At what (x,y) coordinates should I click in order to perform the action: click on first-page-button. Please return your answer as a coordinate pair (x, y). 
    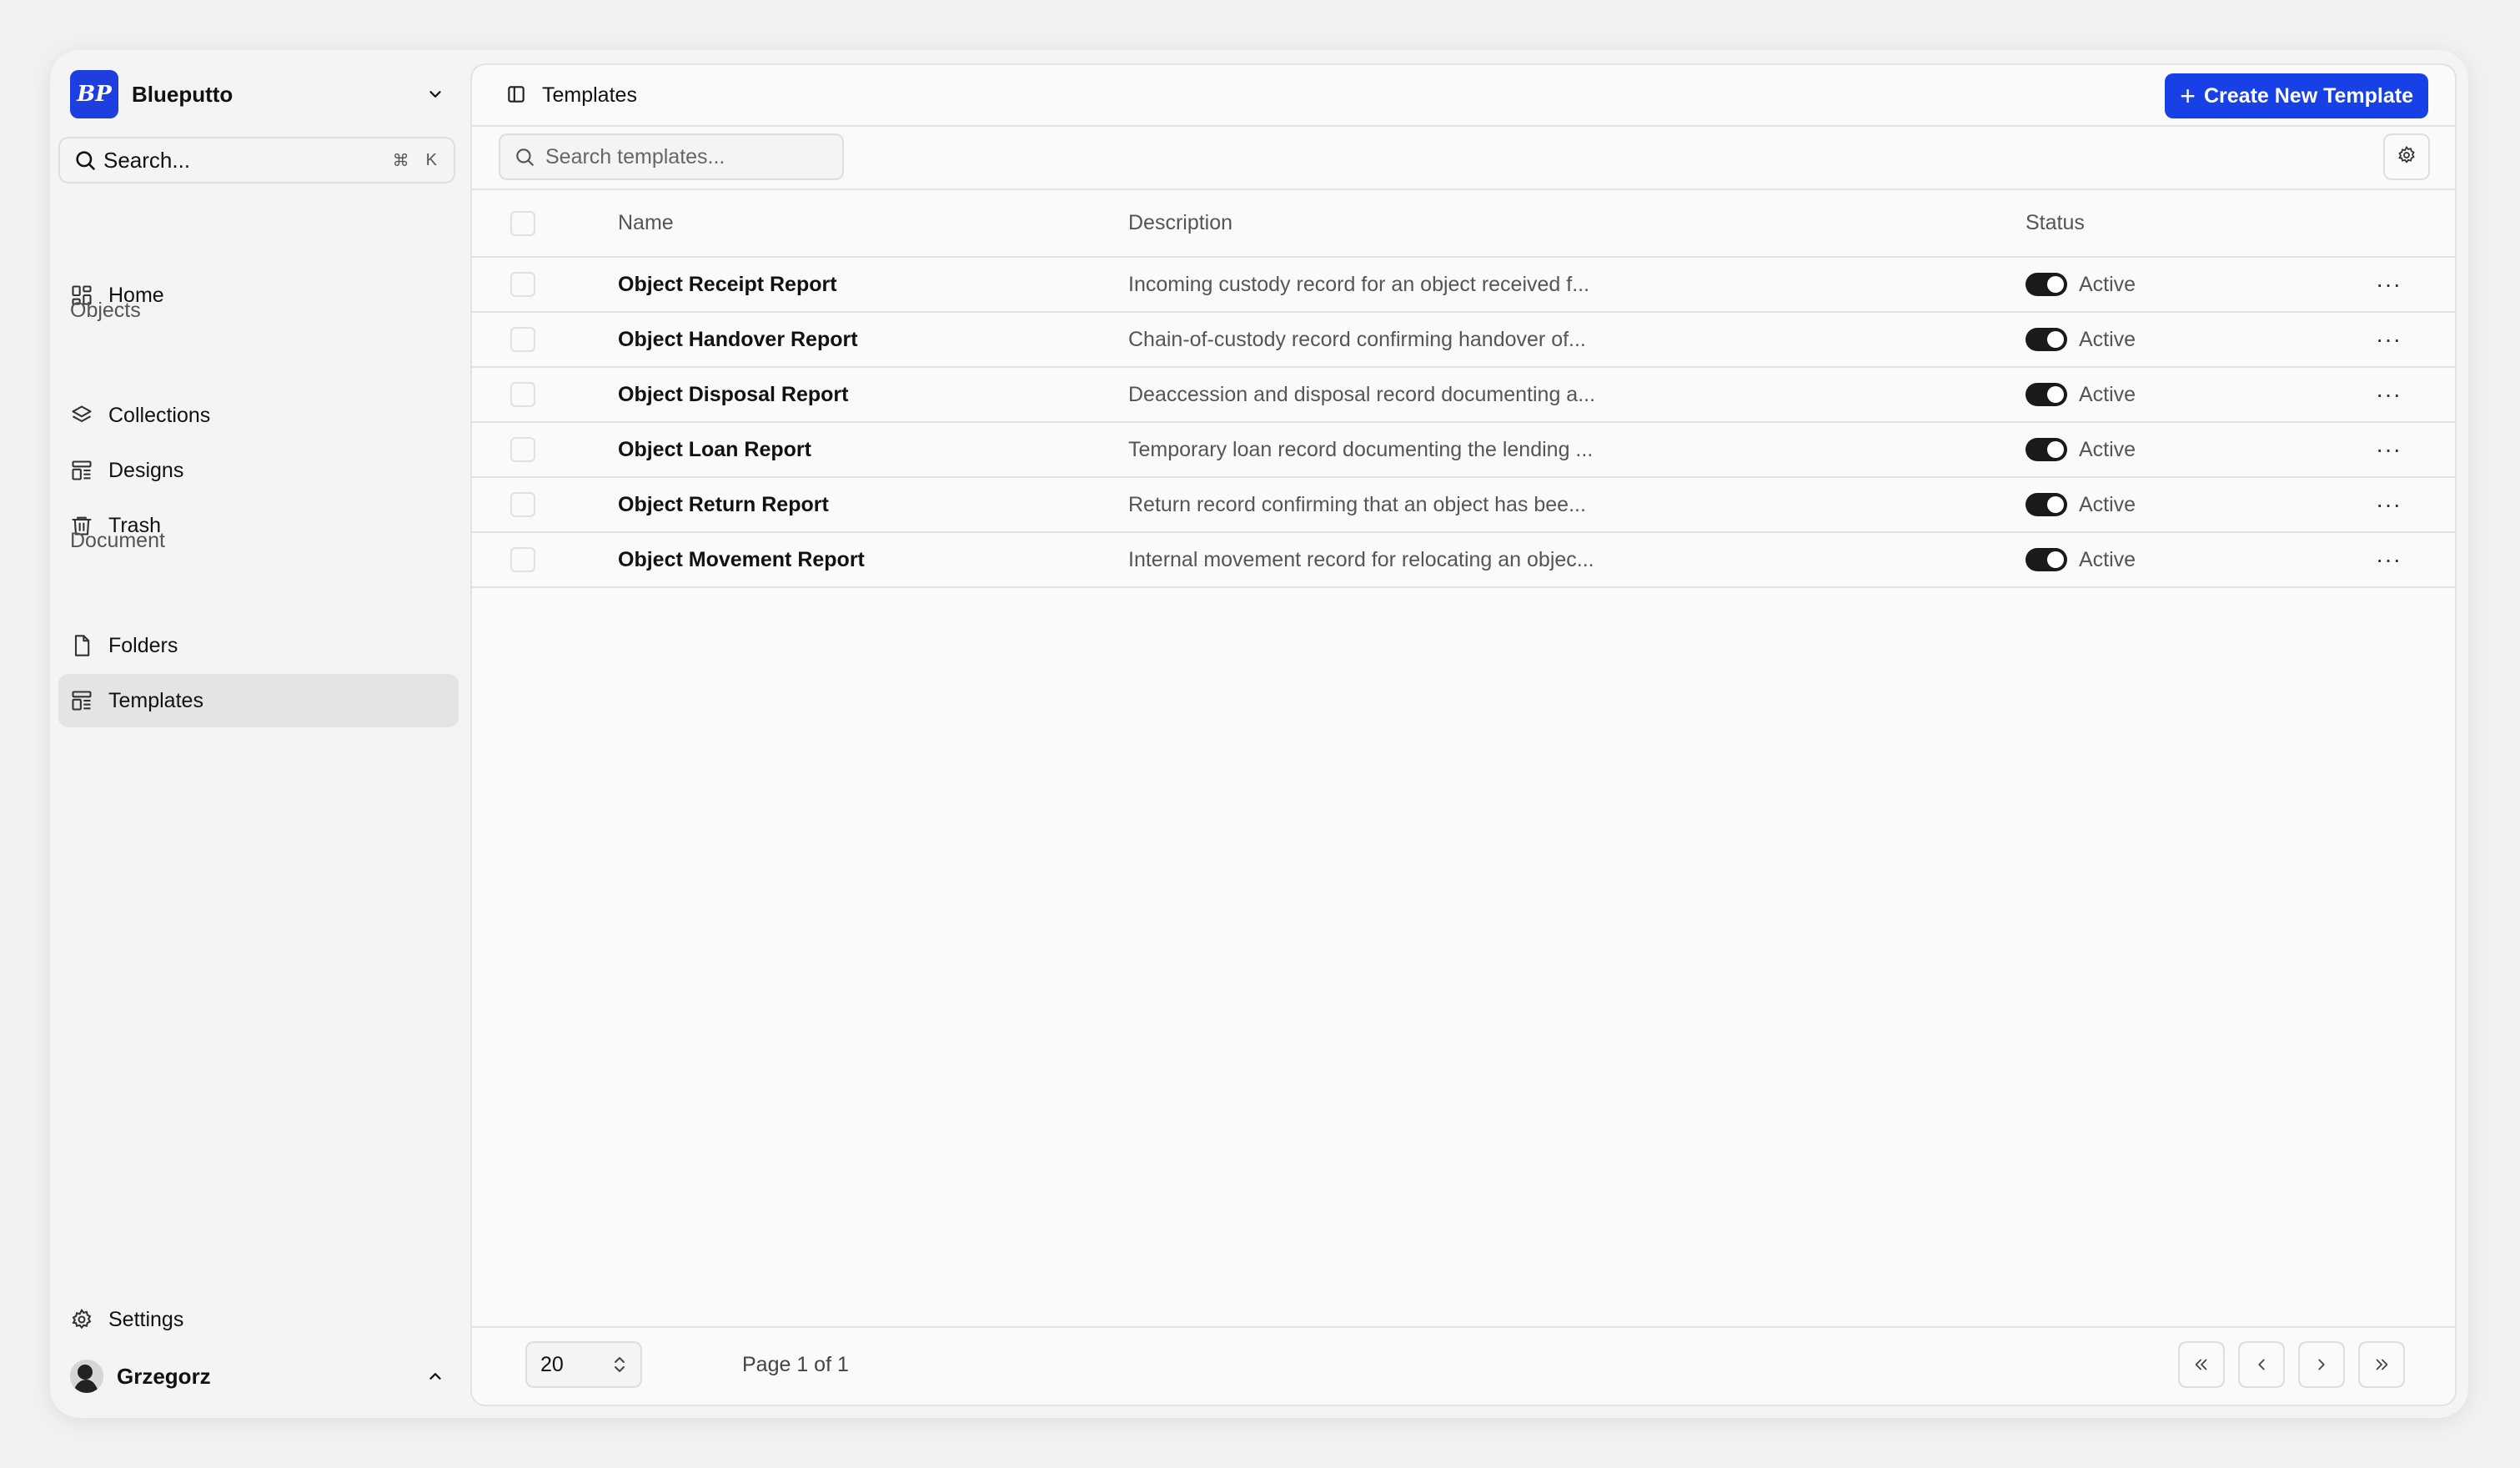
    Looking at the image, I should click on (2201, 1364).